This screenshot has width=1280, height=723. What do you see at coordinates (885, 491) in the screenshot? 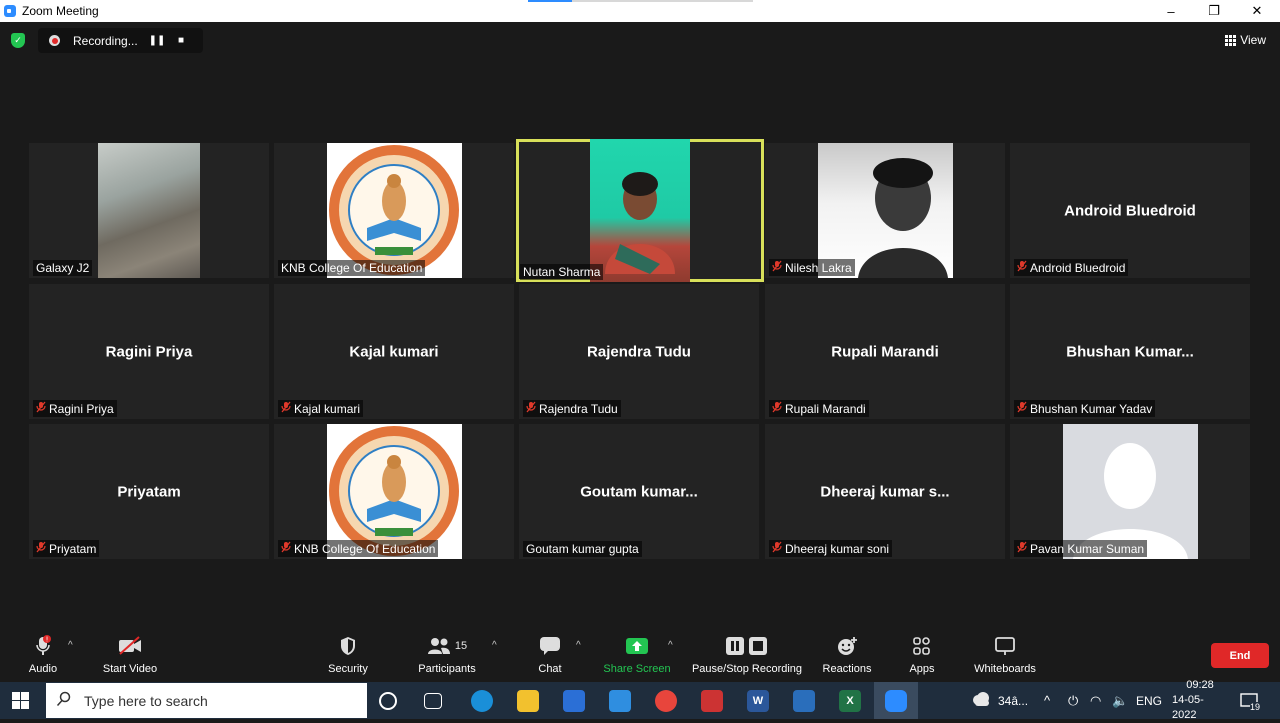
I see `participant-tile: Dheeraj kumar s... Dheeraj kumar soni` at bounding box center [885, 491].